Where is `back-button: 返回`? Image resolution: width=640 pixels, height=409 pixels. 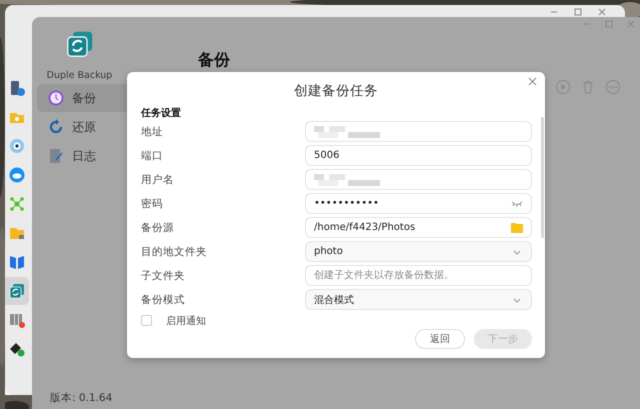
back-button: 返回 is located at coordinates (440, 339).